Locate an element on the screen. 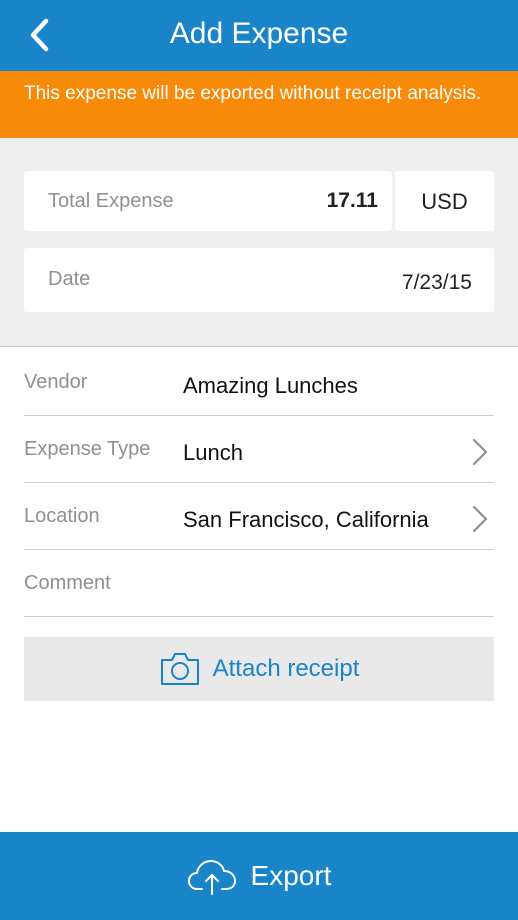 This screenshot has width=518, height=920. total-expense-field: Total Expense 17.11 is located at coordinates (208, 201).